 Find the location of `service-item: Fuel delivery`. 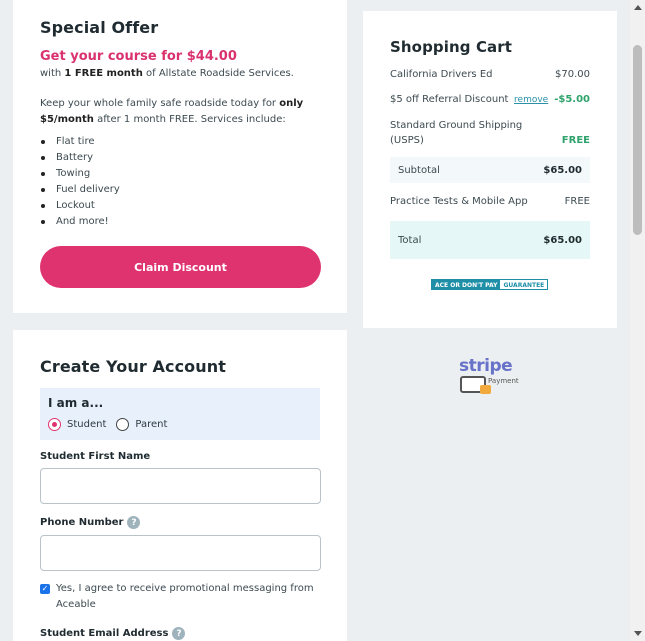

service-item: Fuel delivery is located at coordinates (180, 190).